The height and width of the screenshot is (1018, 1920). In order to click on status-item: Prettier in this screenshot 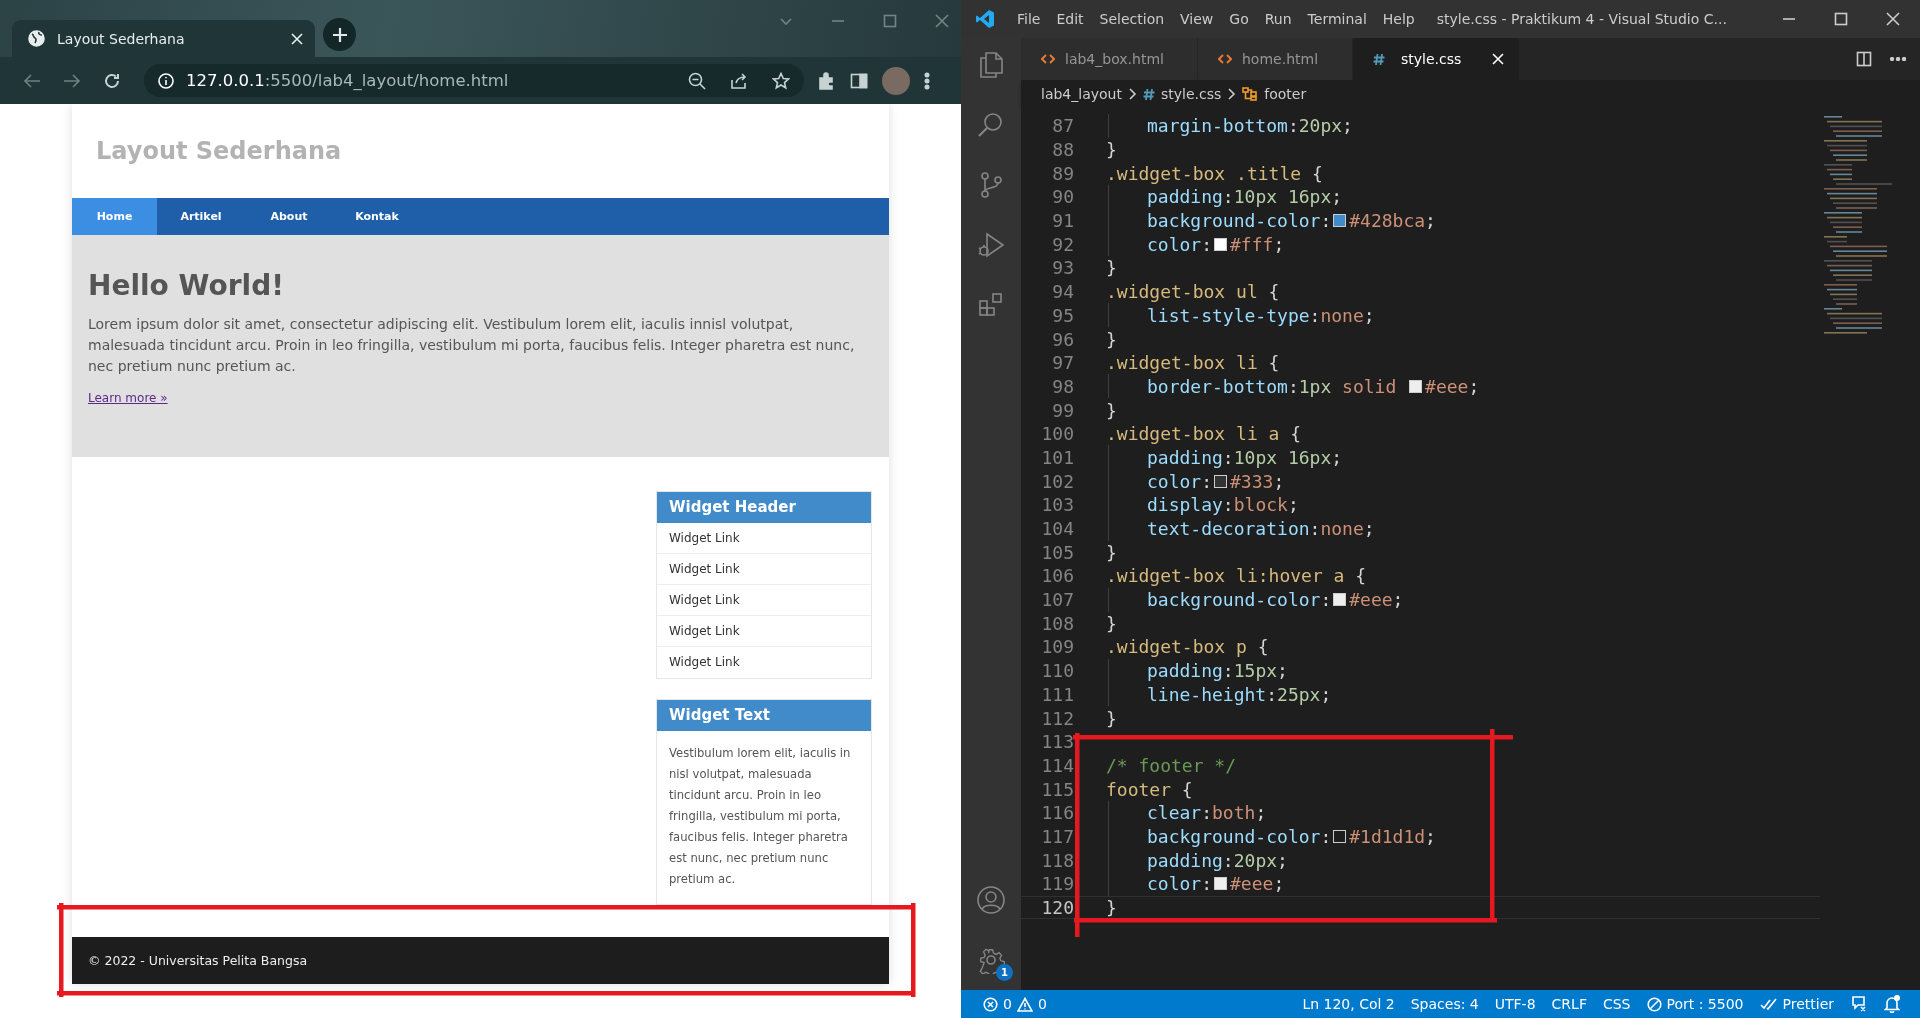, I will do `click(1796, 1004)`.